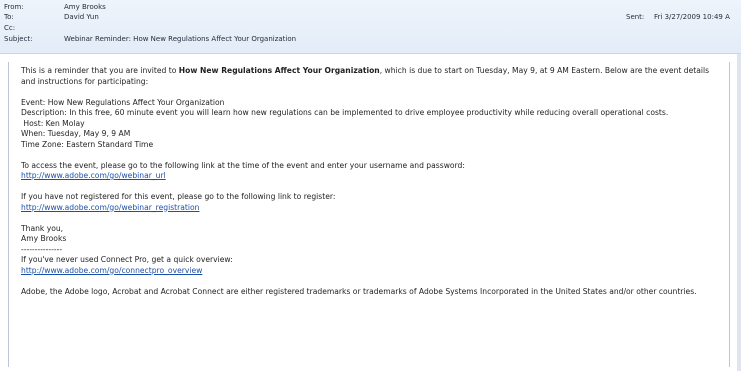 This screenshot has height=371, width=741. What do you see at coordinates (9, 17) in the screenshot?
I see `to-label: To:` at bounding box center [9, 17].